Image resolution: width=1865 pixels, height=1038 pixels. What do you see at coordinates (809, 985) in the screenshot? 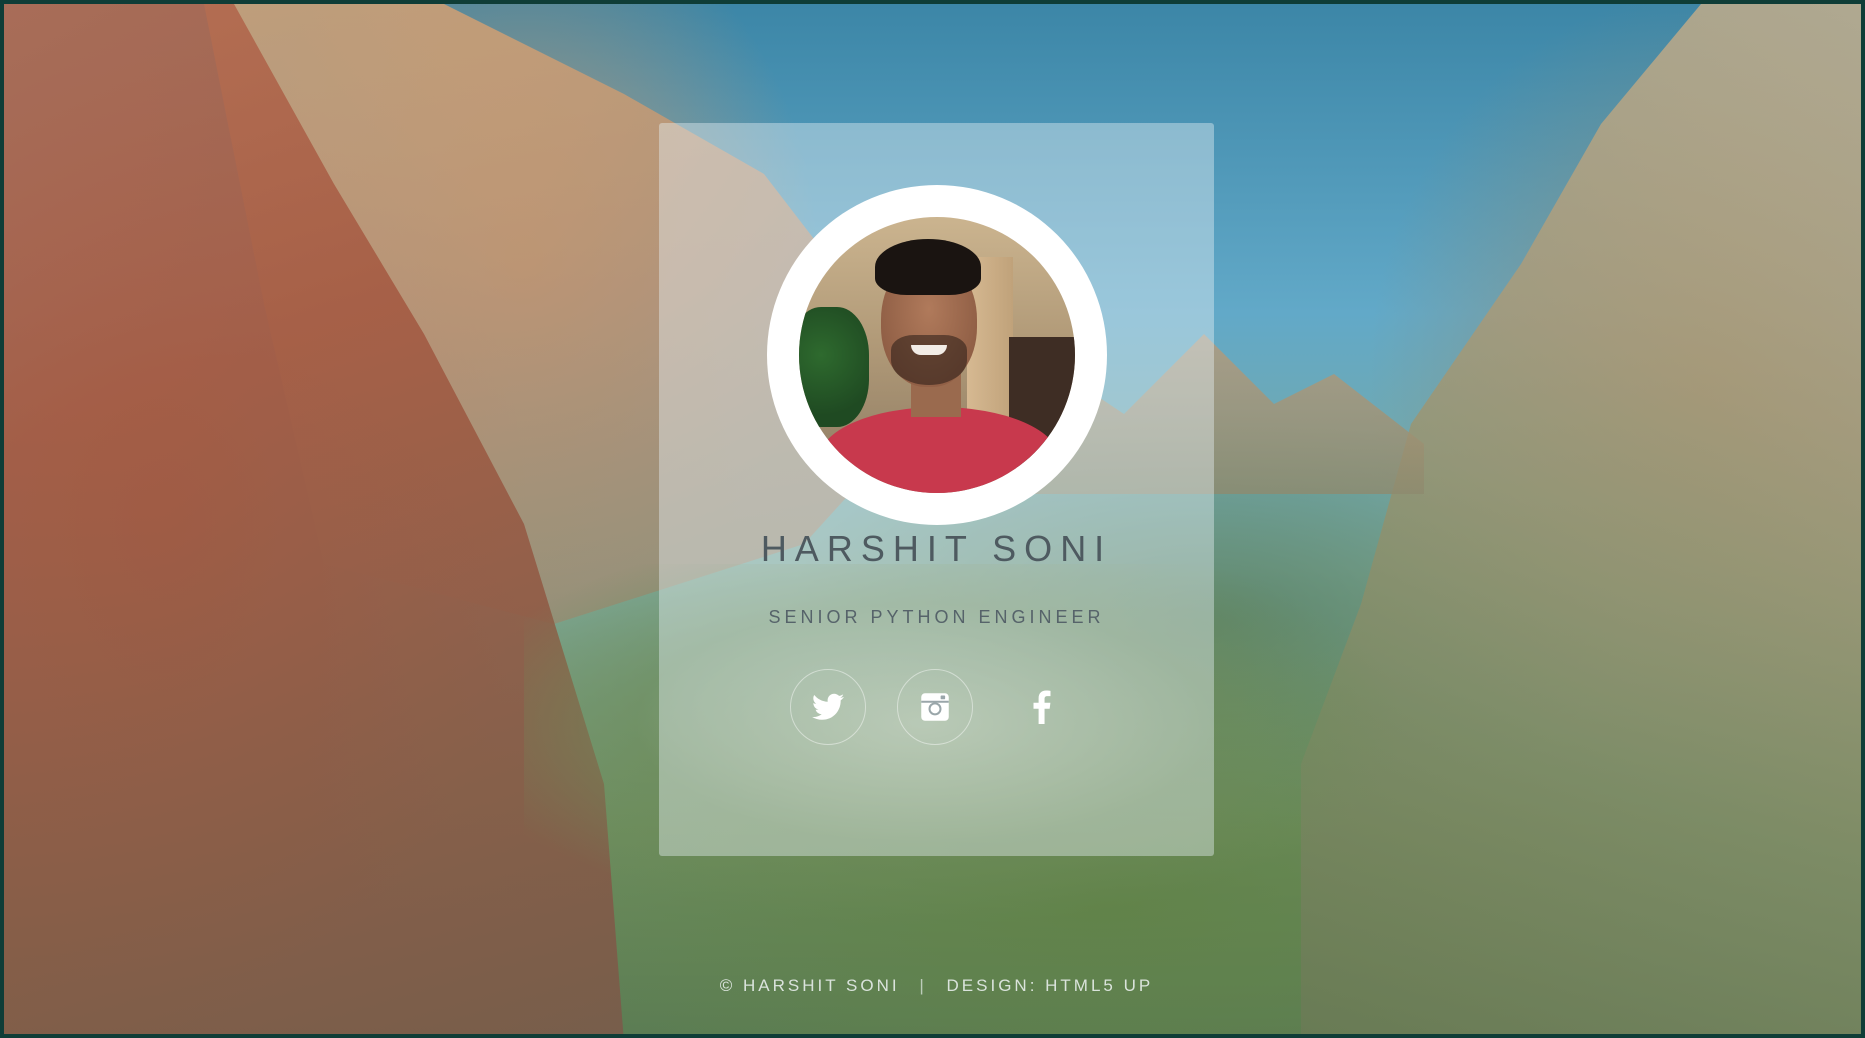
I see `footer-copyright: © HARSHIT SONI` at bounding box center [809, 985].